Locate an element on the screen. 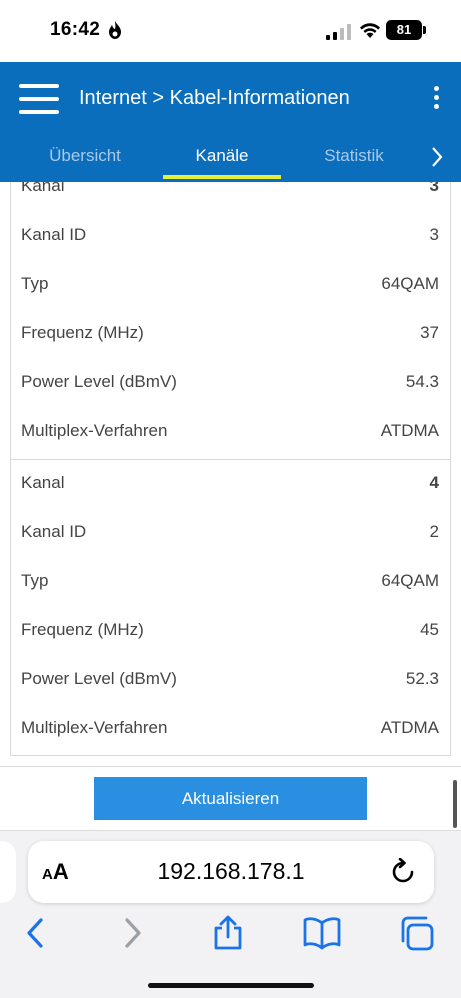 The height and width of the screenshot is (998, 461). row-value: 4 is located at coordinates (434, 482).